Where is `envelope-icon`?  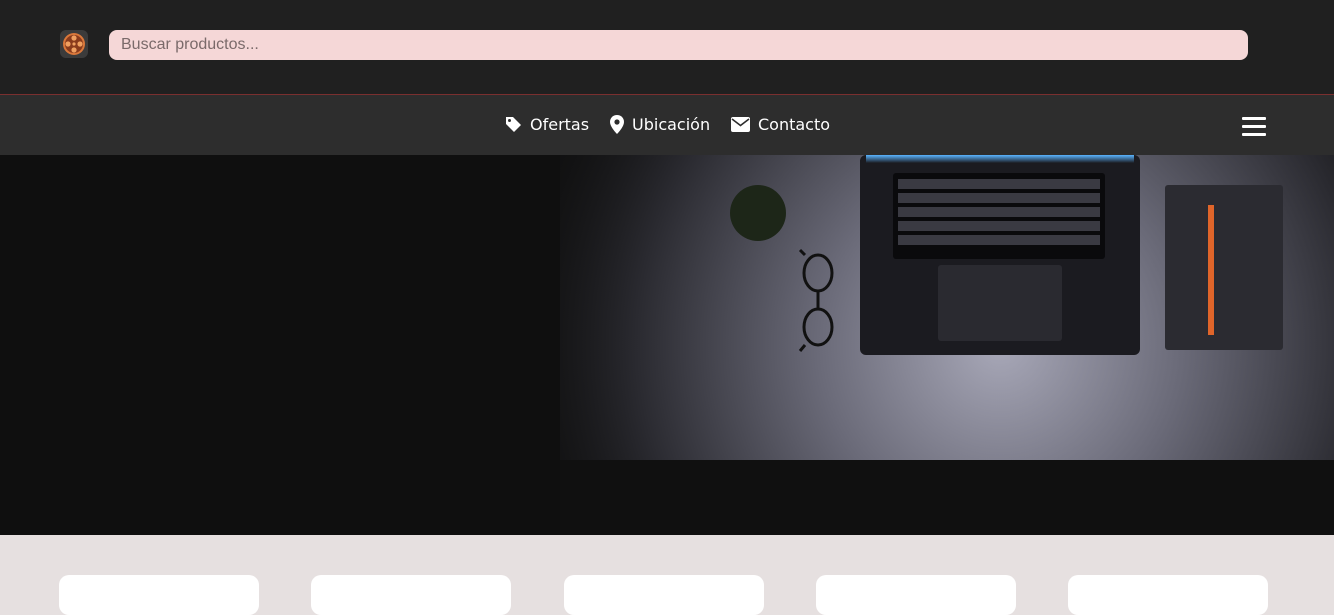
envelope-icon is located at coordinates (740, 124).